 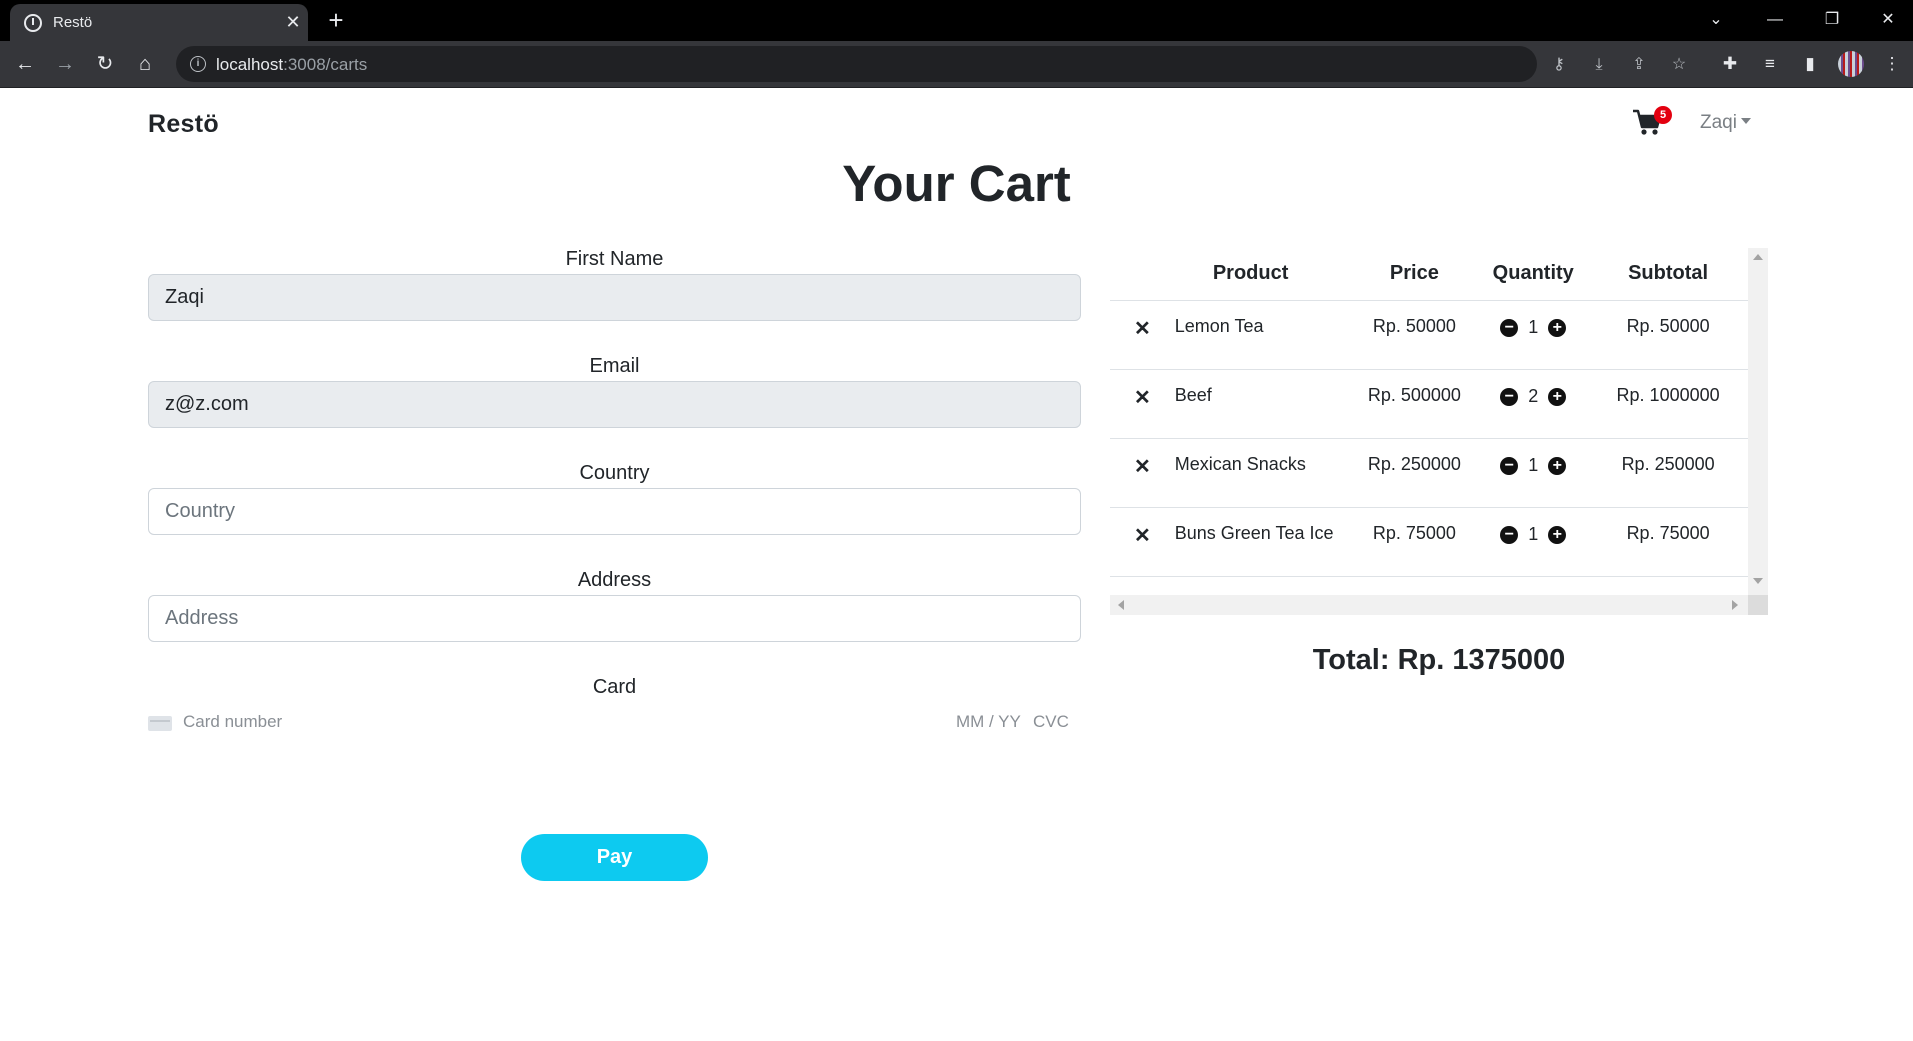 I want to click on home-icon: ⌂, so click(x=145, y=64).